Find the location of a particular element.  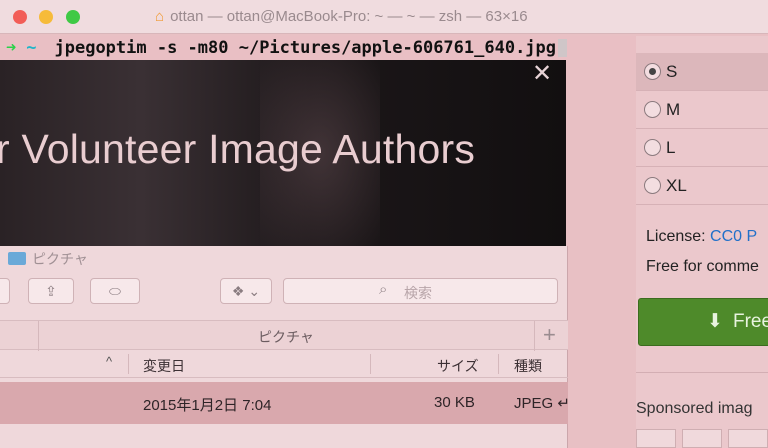

add-tab-button: + is located at coordinates (549, 335).